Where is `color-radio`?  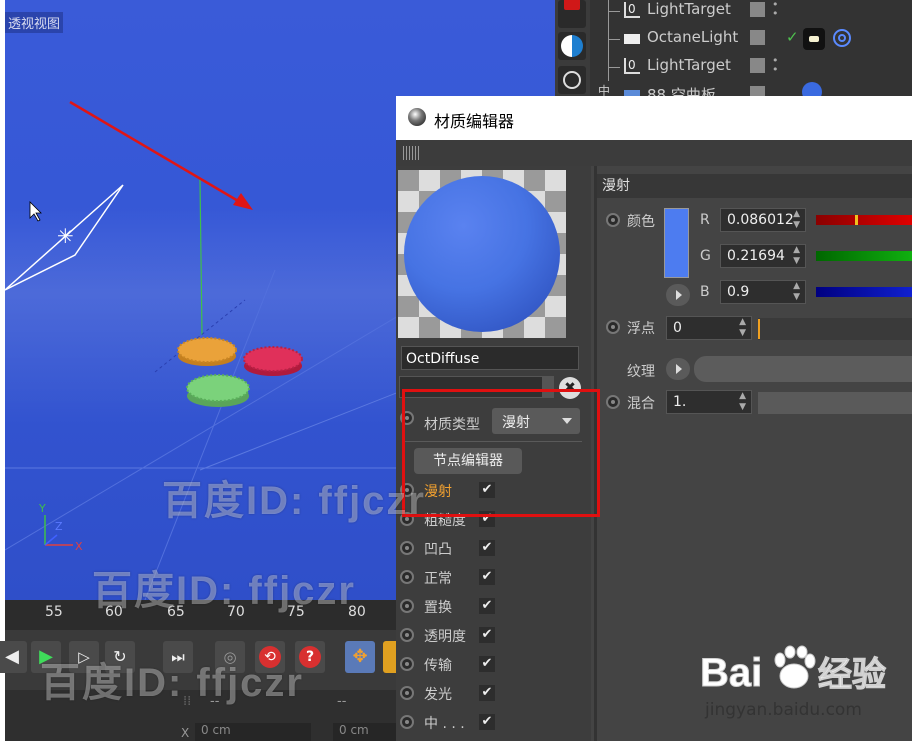
color-radio is located at coordinates (613, 220).